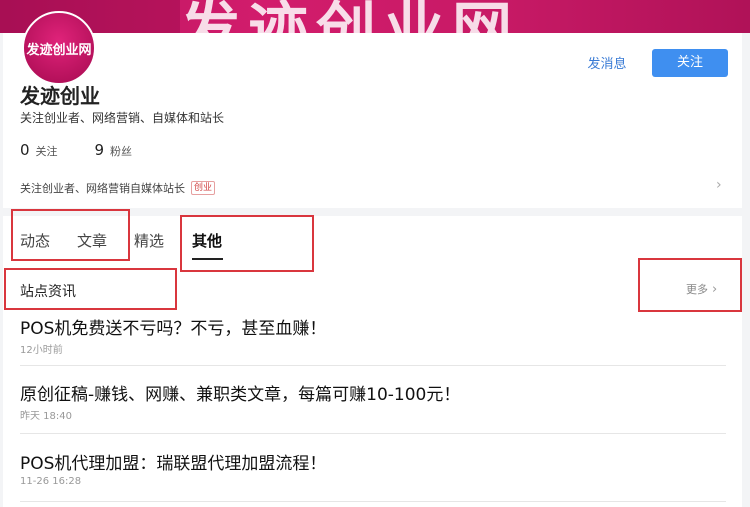 The width and height of the screenshot is (750, 507). I want to click on highlight-box-other-tab, so click(247, 243).